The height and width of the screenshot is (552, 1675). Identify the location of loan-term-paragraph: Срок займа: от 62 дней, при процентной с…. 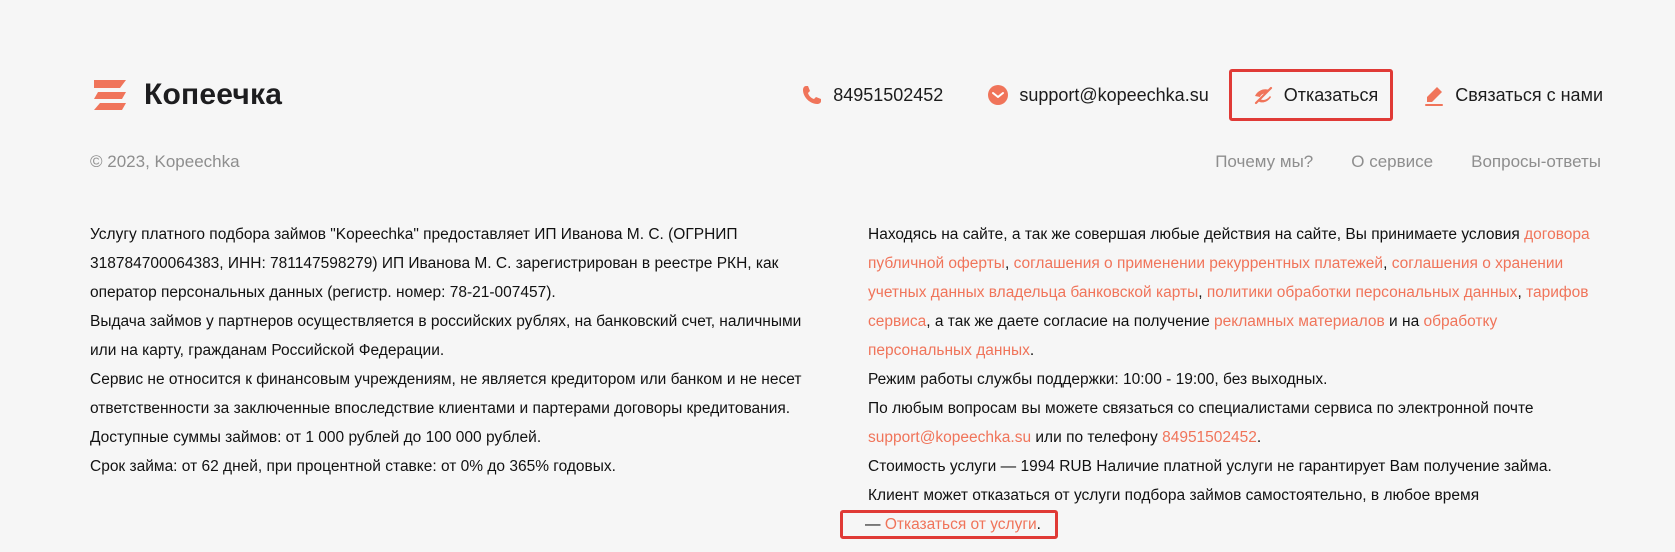
(353, 466).